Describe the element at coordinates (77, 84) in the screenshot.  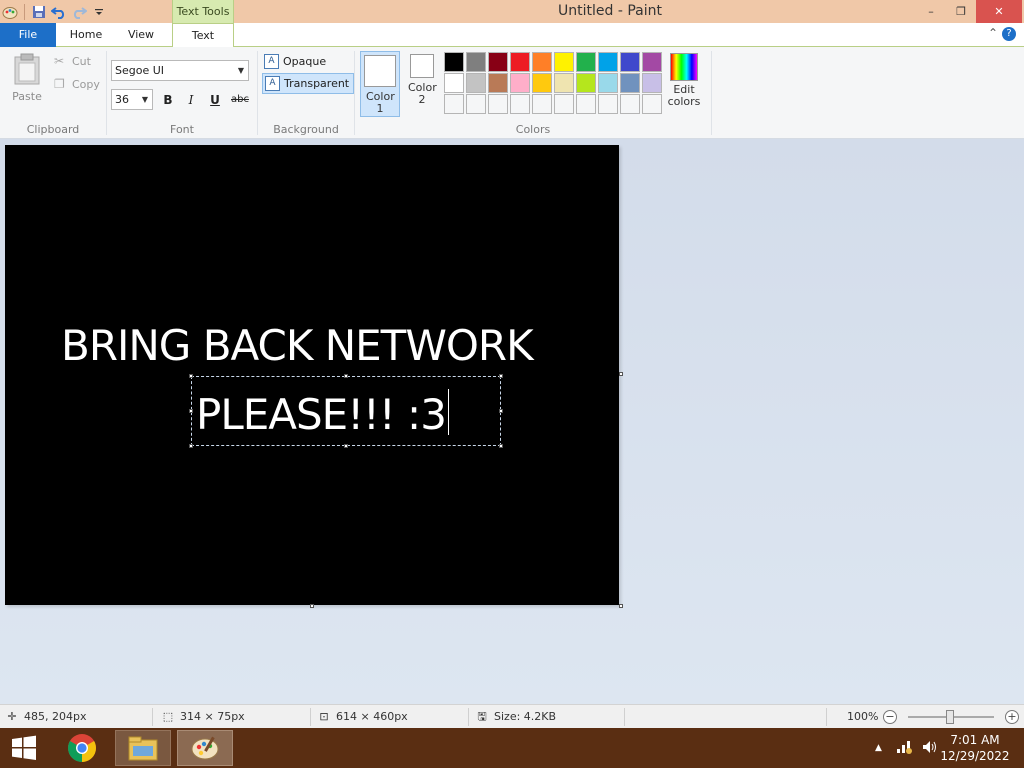
I see `copy-button: ❐ Copy` at that location.